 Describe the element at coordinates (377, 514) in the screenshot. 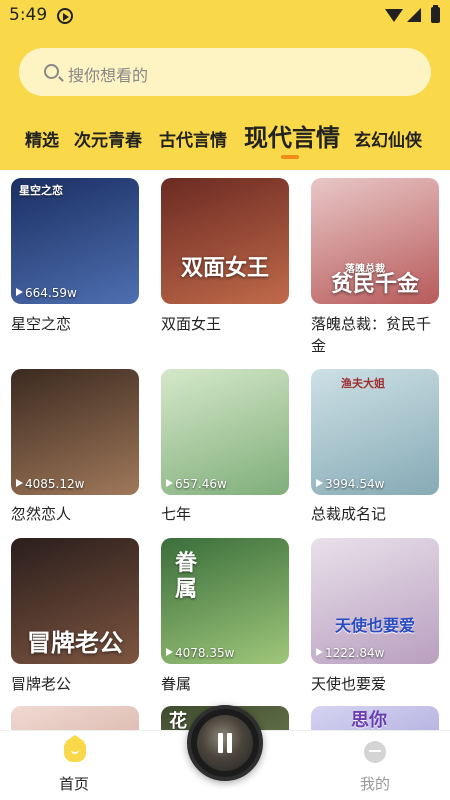

I see `book-title: 总裁成名记` at that location.